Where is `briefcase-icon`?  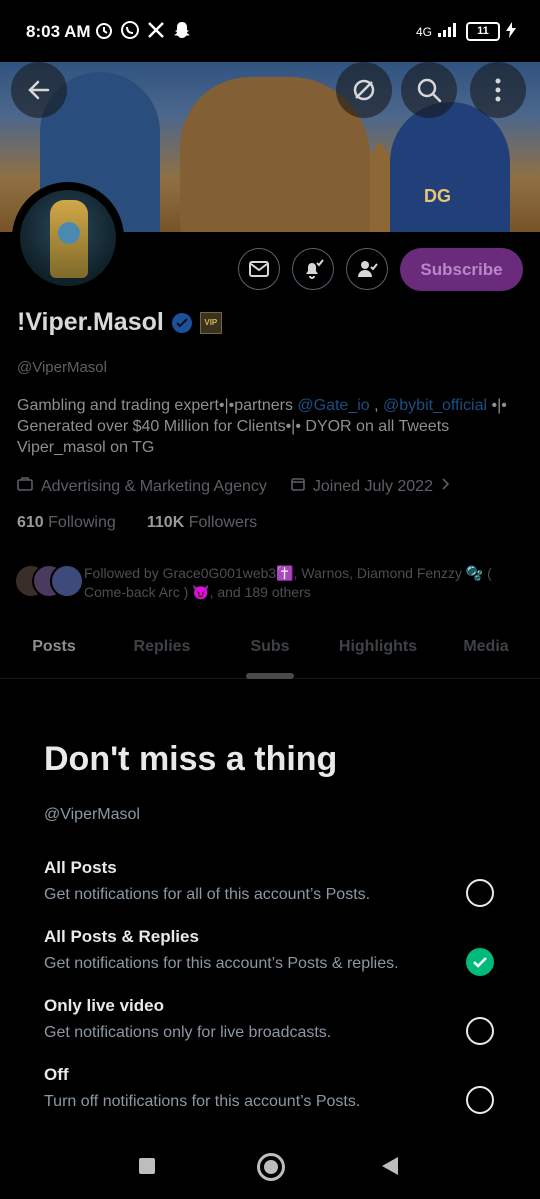
briefcase-icon is located at coordinates (25, 486).